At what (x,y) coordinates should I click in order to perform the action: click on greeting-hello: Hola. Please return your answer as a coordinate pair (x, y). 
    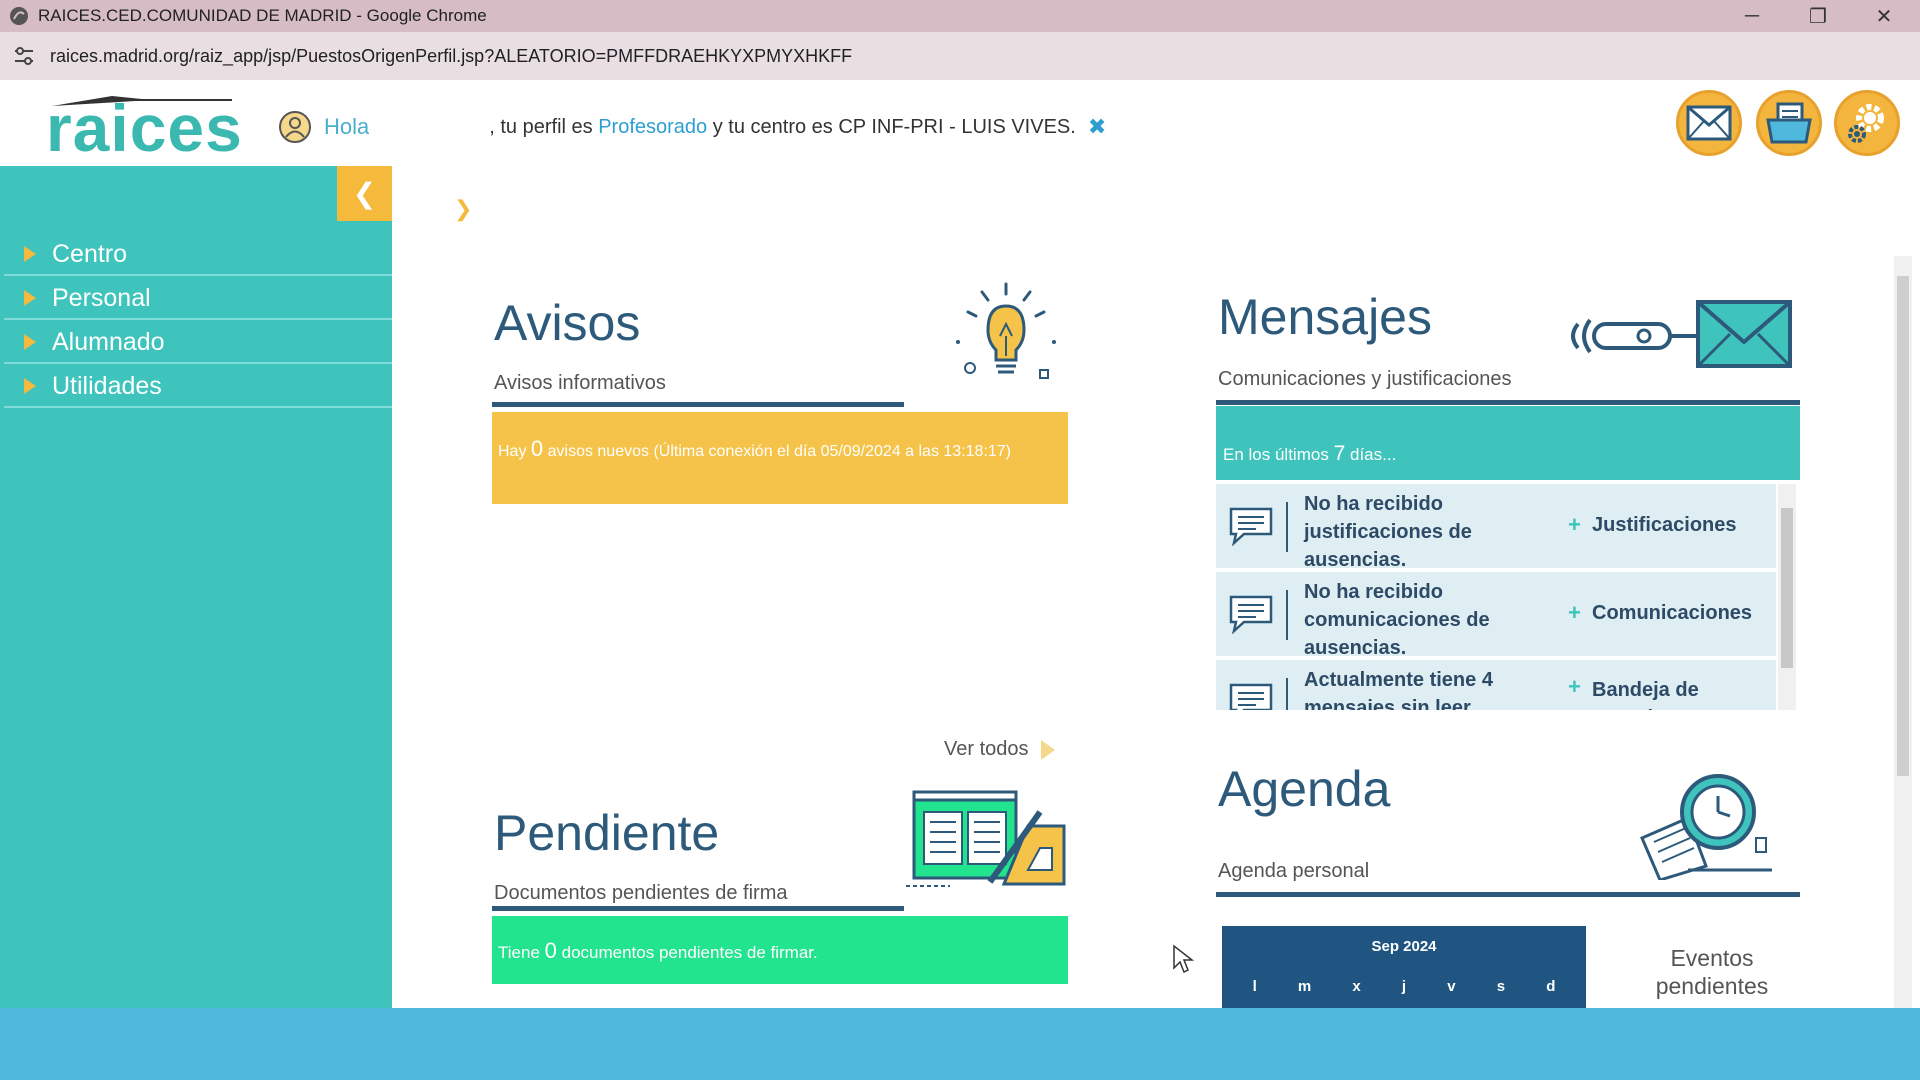
    Looking at the image, I should click on (347, 126).